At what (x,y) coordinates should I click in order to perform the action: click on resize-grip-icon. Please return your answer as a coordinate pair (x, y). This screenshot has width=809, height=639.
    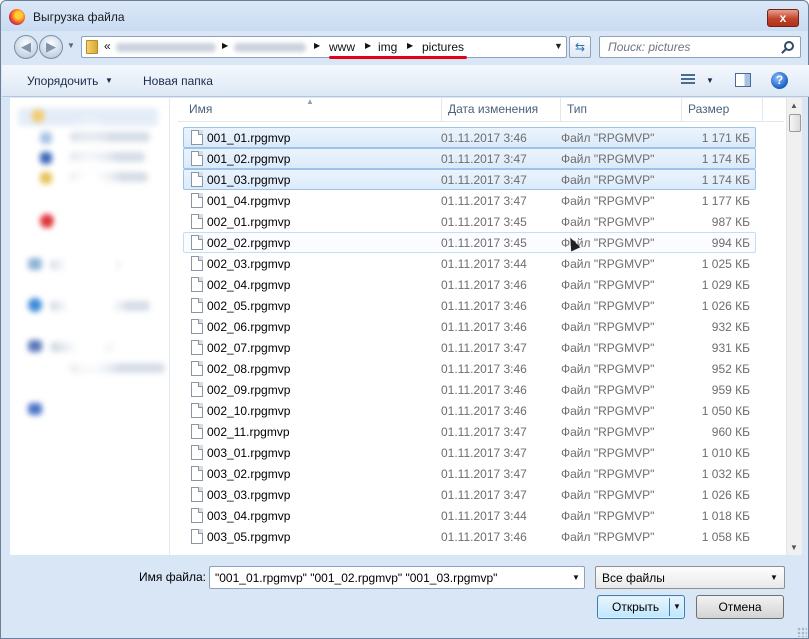
    Looking at the image, I should click on (802, 632).